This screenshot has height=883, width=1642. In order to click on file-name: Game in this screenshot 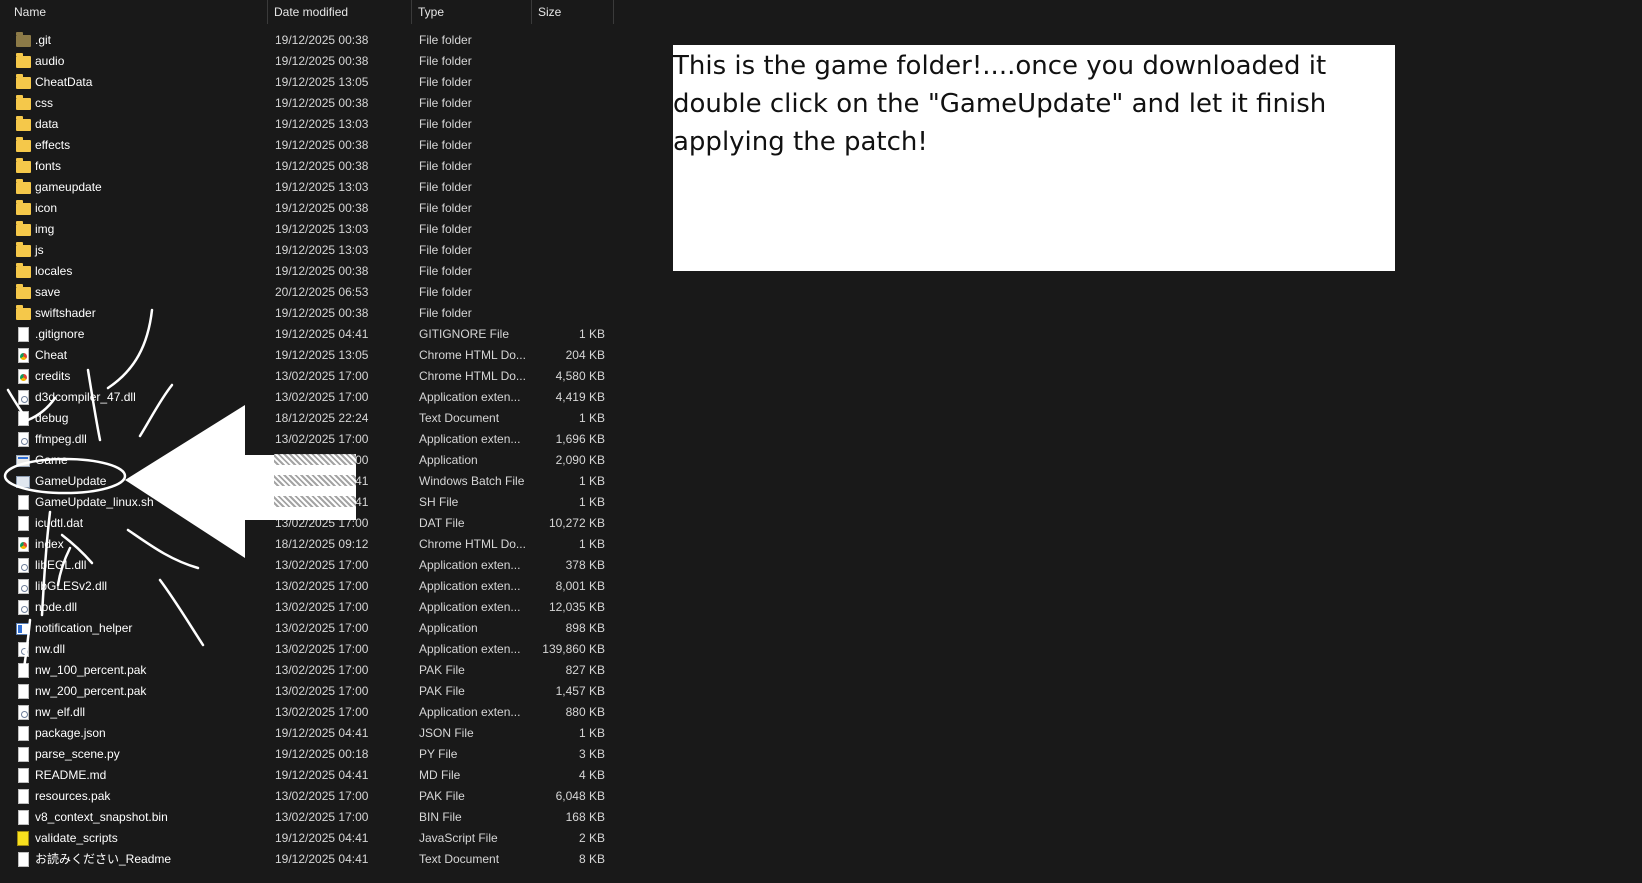, I will do `click(51, 460)`.